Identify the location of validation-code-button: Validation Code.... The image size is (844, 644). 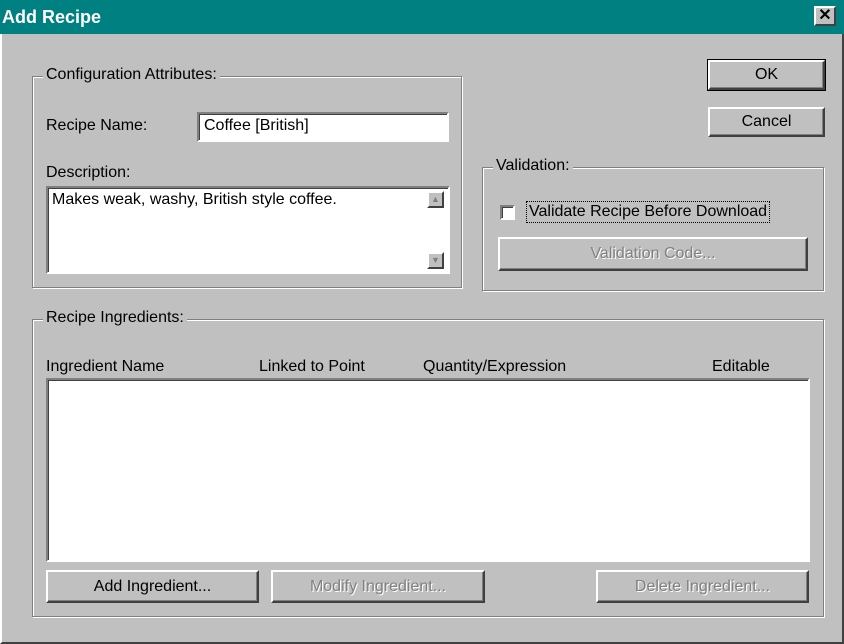
(653, 254).